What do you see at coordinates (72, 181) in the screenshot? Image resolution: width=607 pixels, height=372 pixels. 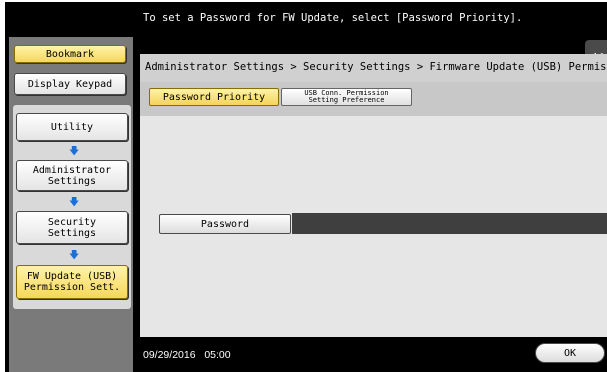 I see `administrator-settings-label-line2: Settings` at bounding box center [72, 181].